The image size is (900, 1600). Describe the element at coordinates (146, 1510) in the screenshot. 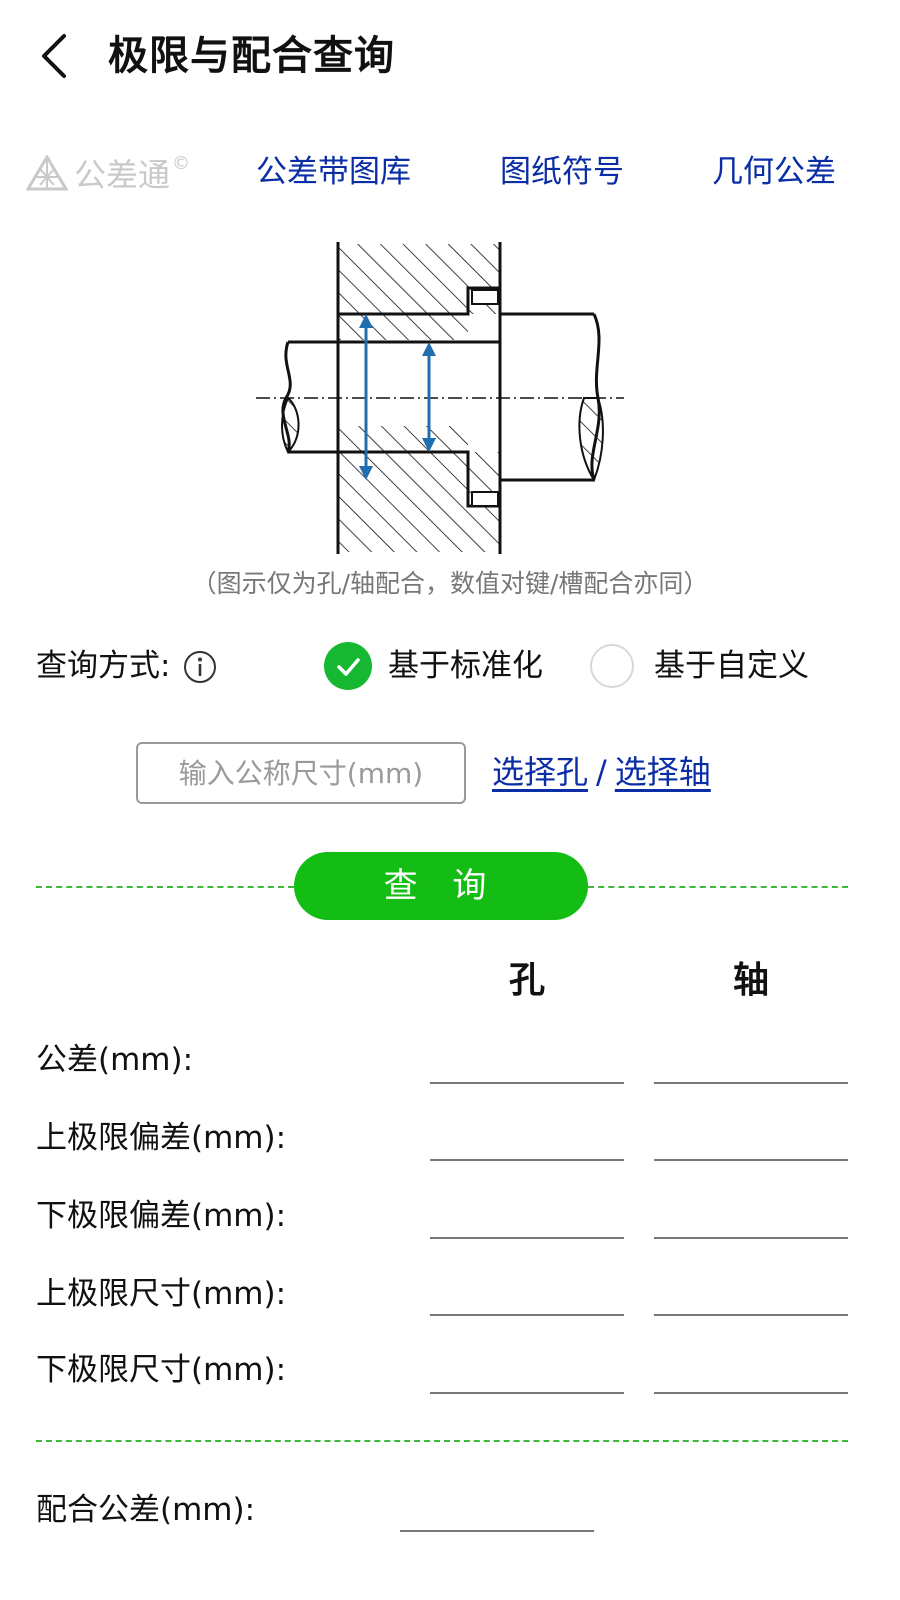

I see `row-label-fit-tolerance: 配合公差(mm):` at that location.